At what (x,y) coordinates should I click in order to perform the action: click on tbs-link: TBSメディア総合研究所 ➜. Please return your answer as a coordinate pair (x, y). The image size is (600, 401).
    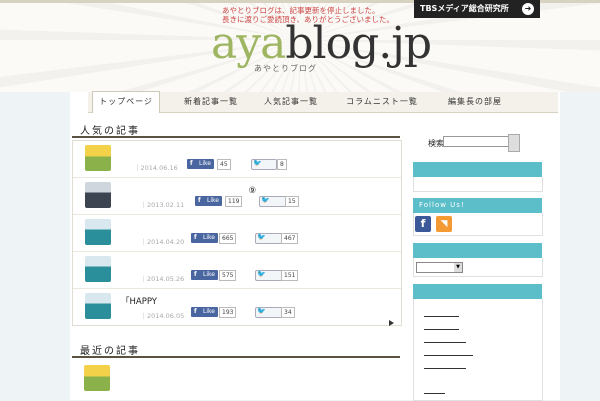
    Looking at the image, I should click on (477, 9).